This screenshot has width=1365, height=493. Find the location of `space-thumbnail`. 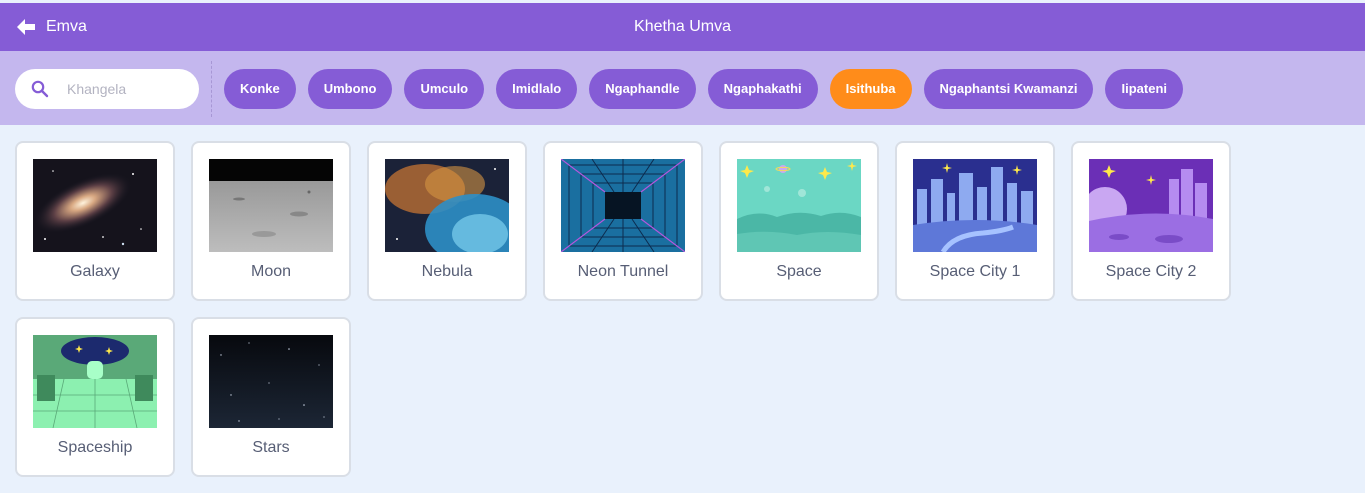

space-thumbnail is located at coordinates (799, 205).